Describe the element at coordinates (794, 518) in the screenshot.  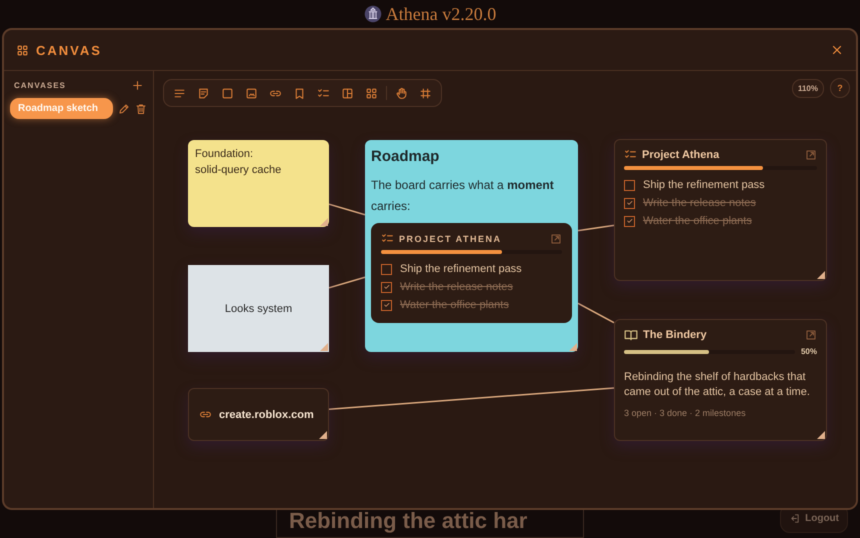
I see `logout-icon` at that location.